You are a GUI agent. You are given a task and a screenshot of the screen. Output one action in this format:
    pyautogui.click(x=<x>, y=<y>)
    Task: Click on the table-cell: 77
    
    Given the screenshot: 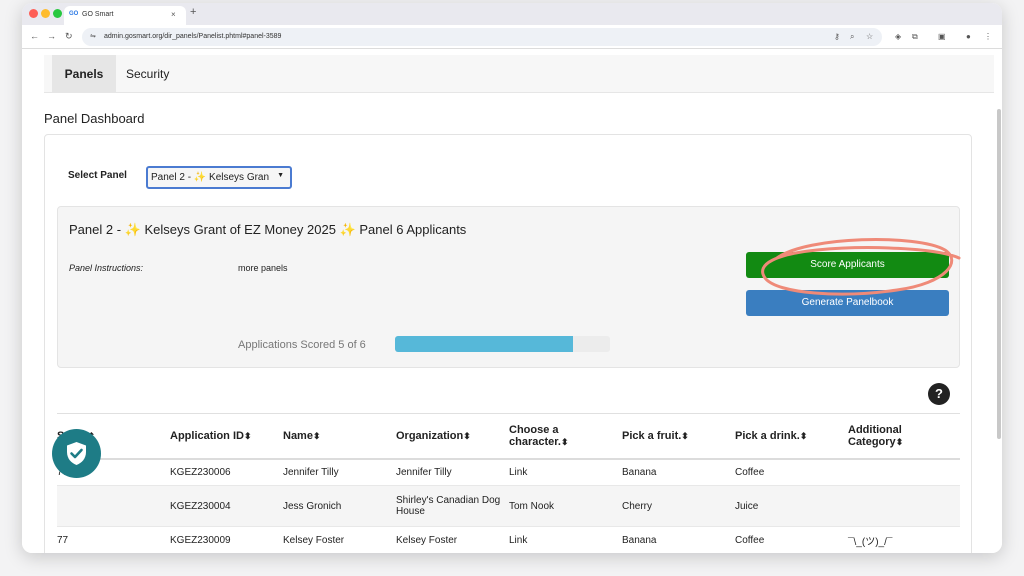 What is the action you would take?
    pyautogui.click(x=113, y=539)
    